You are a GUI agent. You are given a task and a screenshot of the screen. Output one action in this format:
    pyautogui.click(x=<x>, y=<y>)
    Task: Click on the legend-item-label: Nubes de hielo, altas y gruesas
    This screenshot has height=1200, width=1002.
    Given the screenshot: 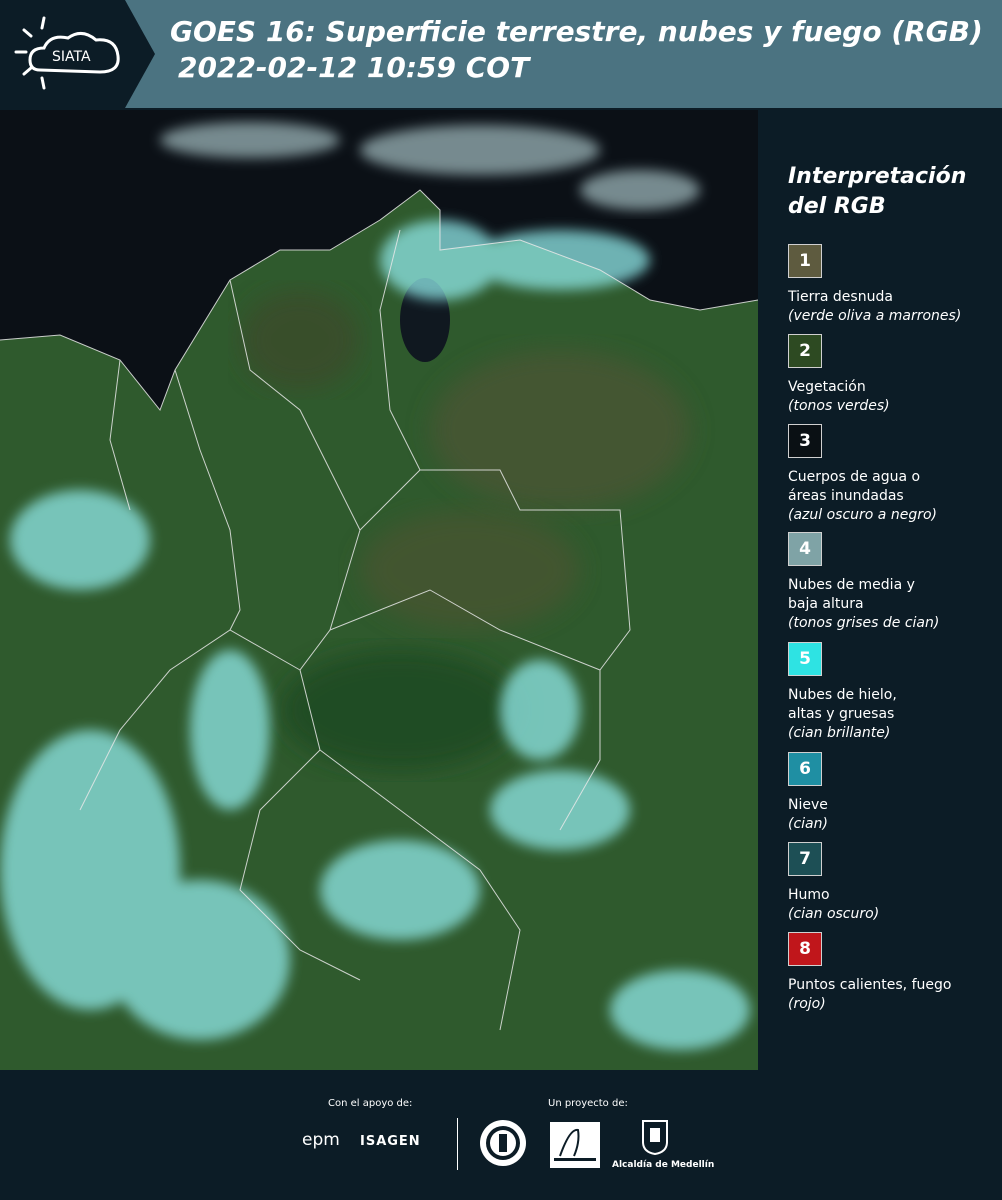 What is the action you would take?
    pyautogui.click(x=842, y=704)
    